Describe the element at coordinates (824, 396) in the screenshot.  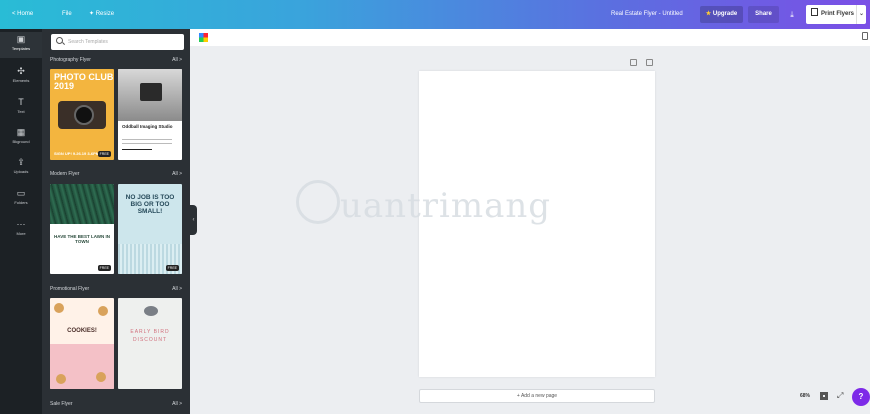
I see `grid-view-icon` at that location.